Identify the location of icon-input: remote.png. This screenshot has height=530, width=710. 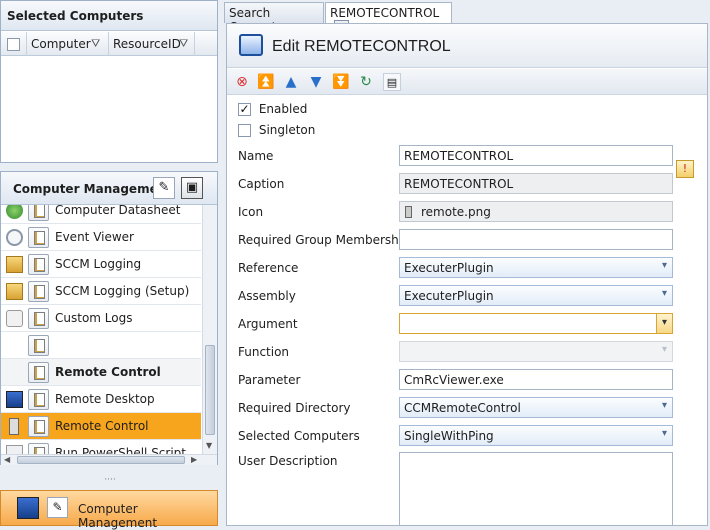
(536, 211).